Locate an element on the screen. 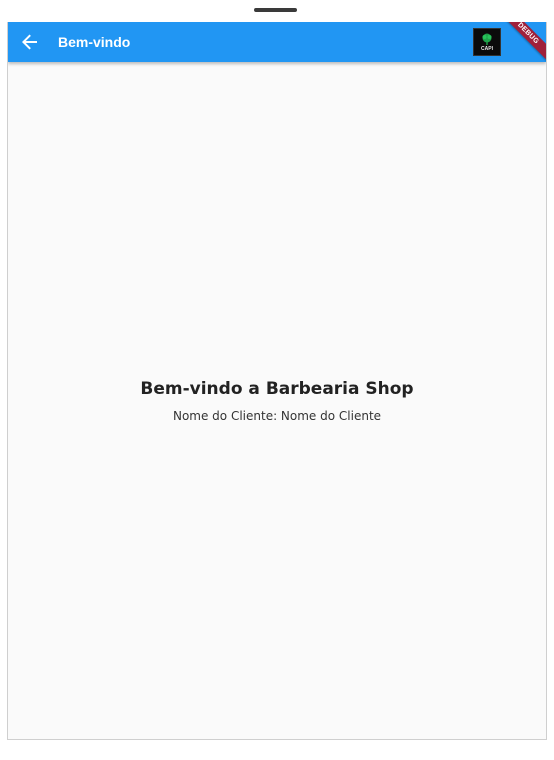  client-name-label: Nome do Cliente is located at coordinates (277, 415).